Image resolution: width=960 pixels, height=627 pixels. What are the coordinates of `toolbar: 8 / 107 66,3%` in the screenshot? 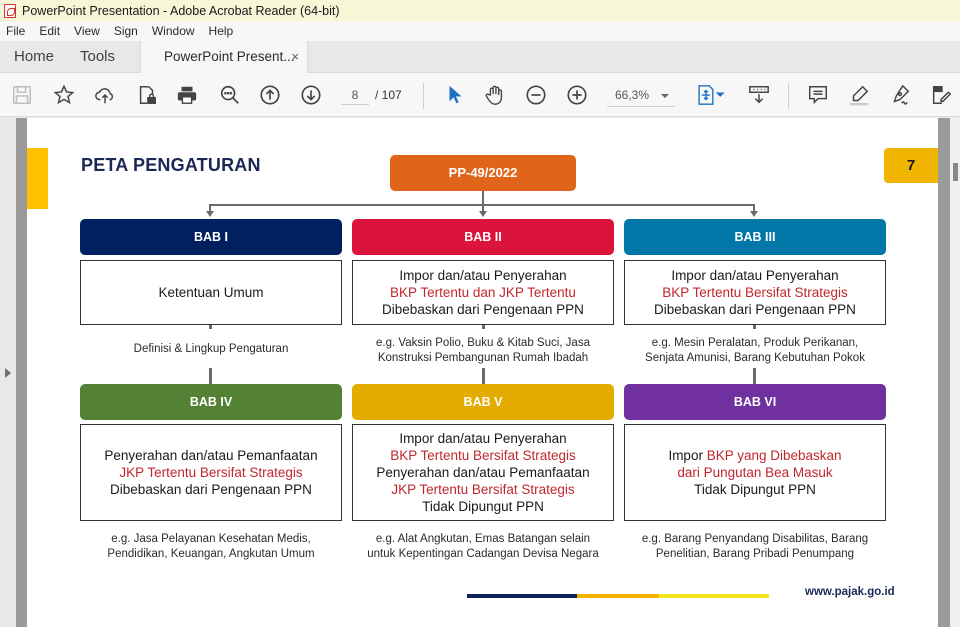 It's located at (480, 95).